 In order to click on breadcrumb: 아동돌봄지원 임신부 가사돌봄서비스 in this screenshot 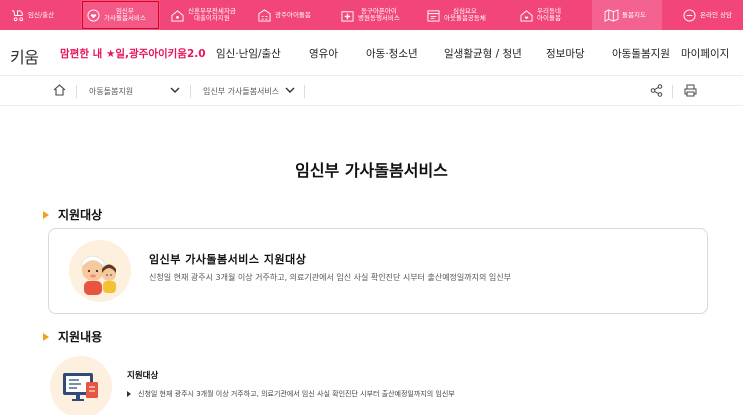, I will do `click(371, 91)`.